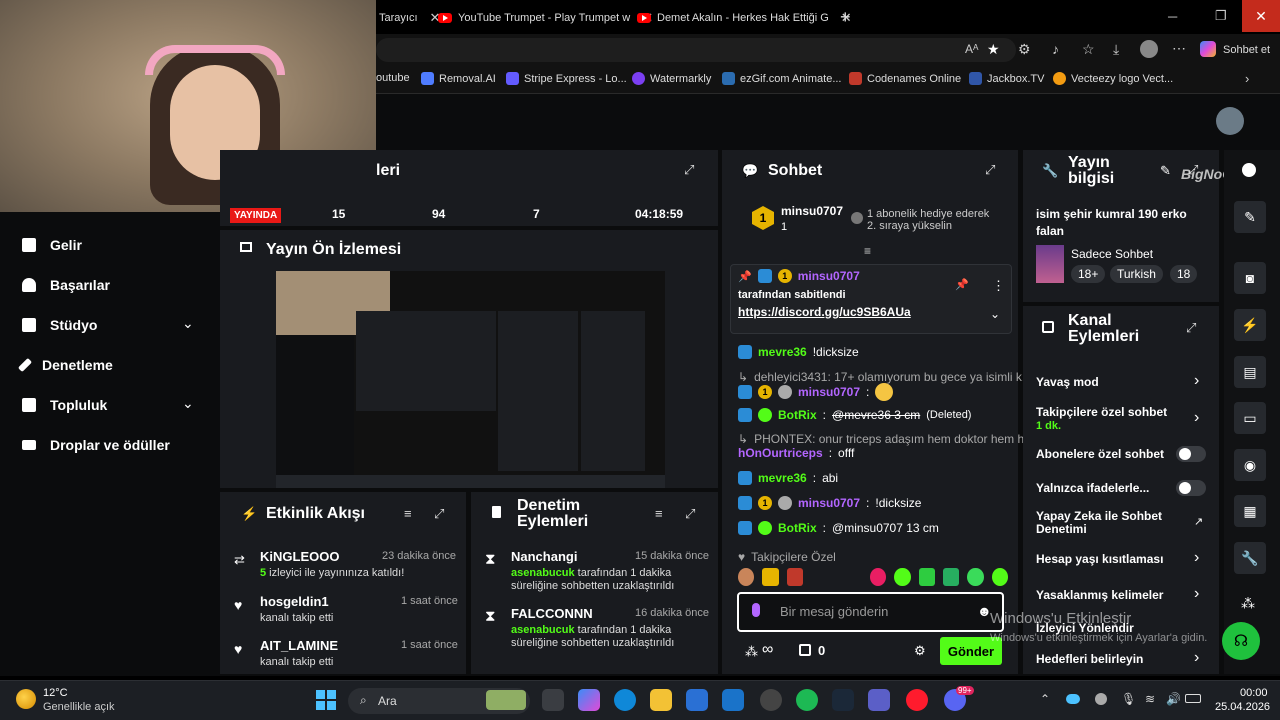  What do you see at coordinates (1242, 707) in the screenshot?
I see `clock-date: 25.04.2026` at bounding box center [1242, 707].